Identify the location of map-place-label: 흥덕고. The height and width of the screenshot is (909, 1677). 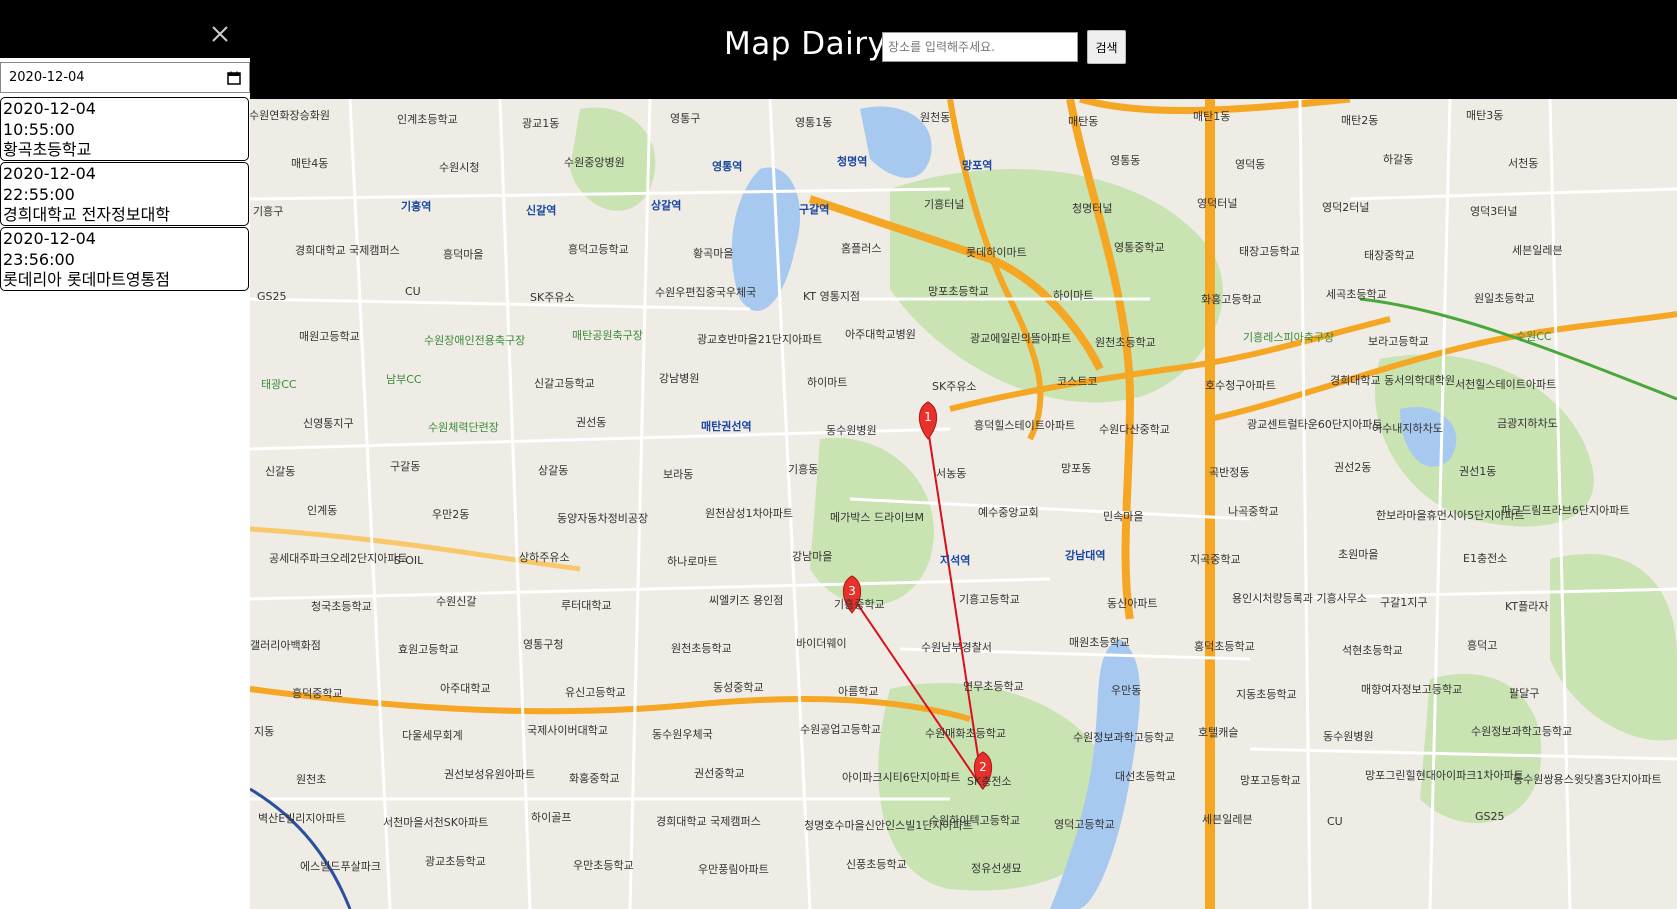
(1482, 645).